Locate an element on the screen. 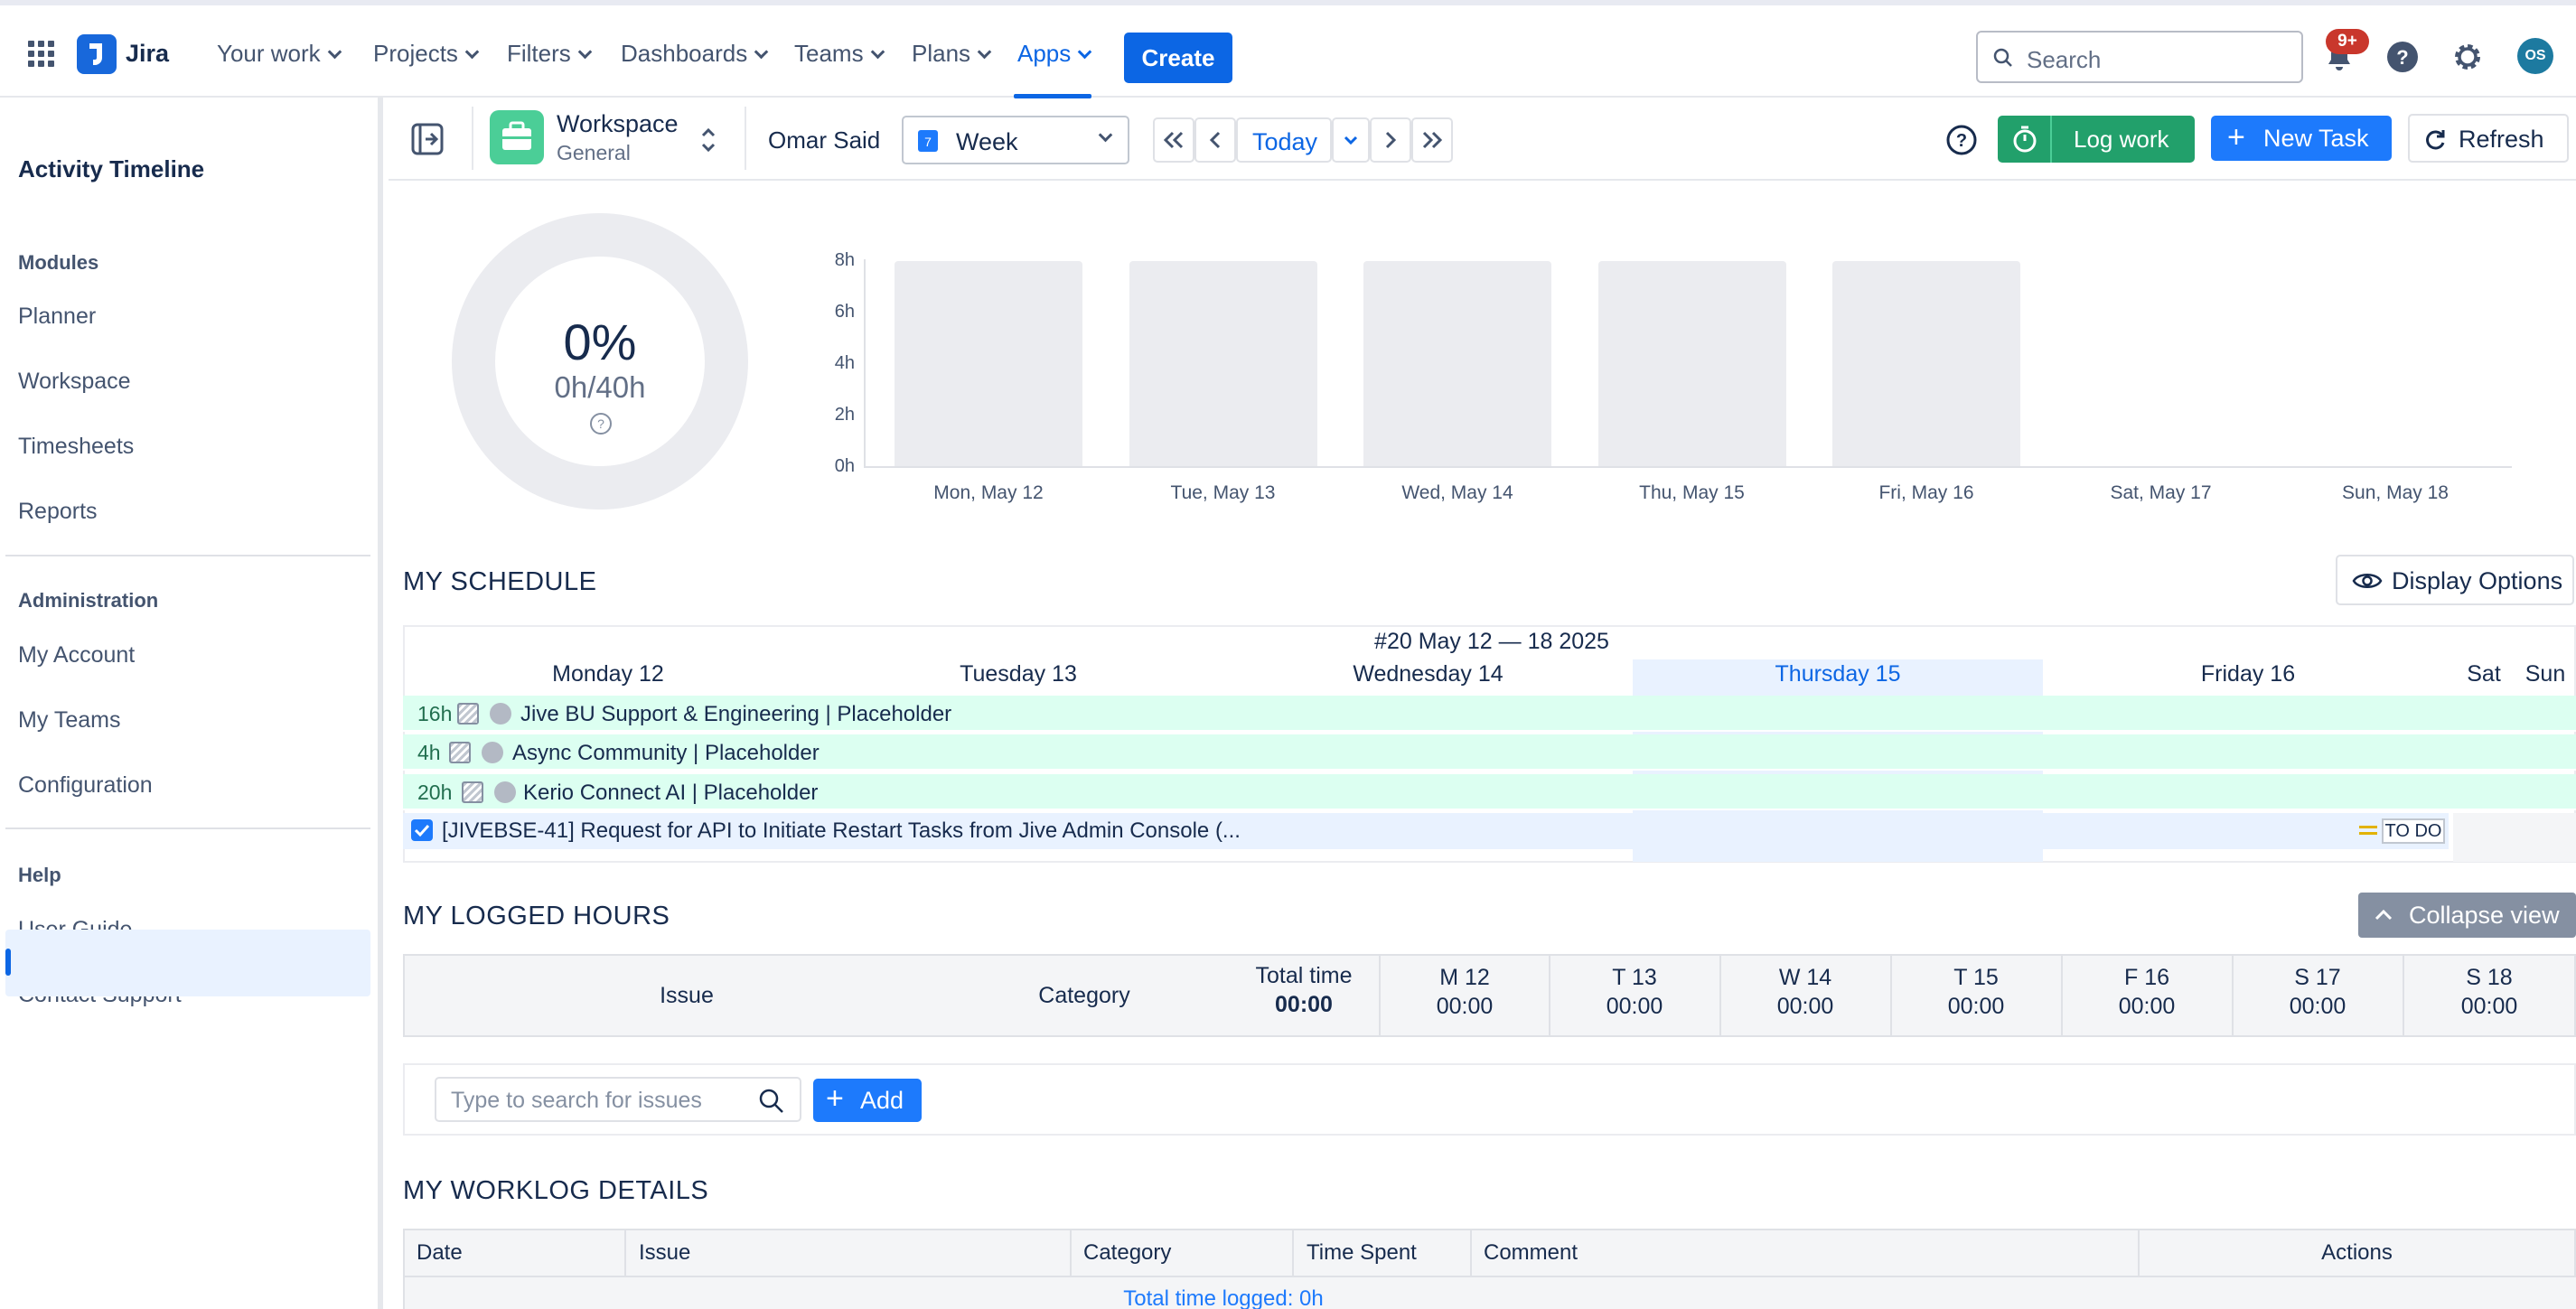 The width and height of the screenshot is (2576, 1309). chevron-left-icon is located at coordinates (1215, 140).